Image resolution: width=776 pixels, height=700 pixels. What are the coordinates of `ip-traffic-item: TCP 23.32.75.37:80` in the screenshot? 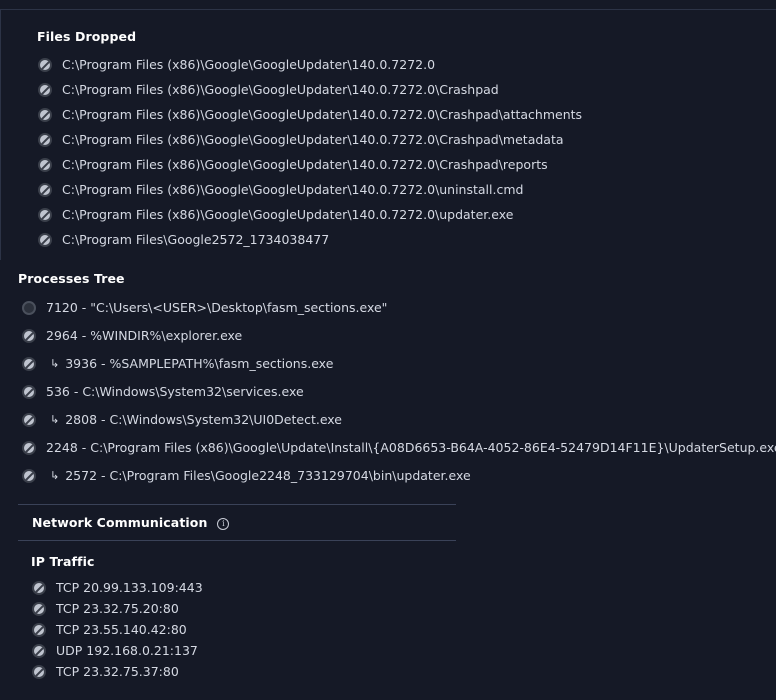 It's located at (105, 671).